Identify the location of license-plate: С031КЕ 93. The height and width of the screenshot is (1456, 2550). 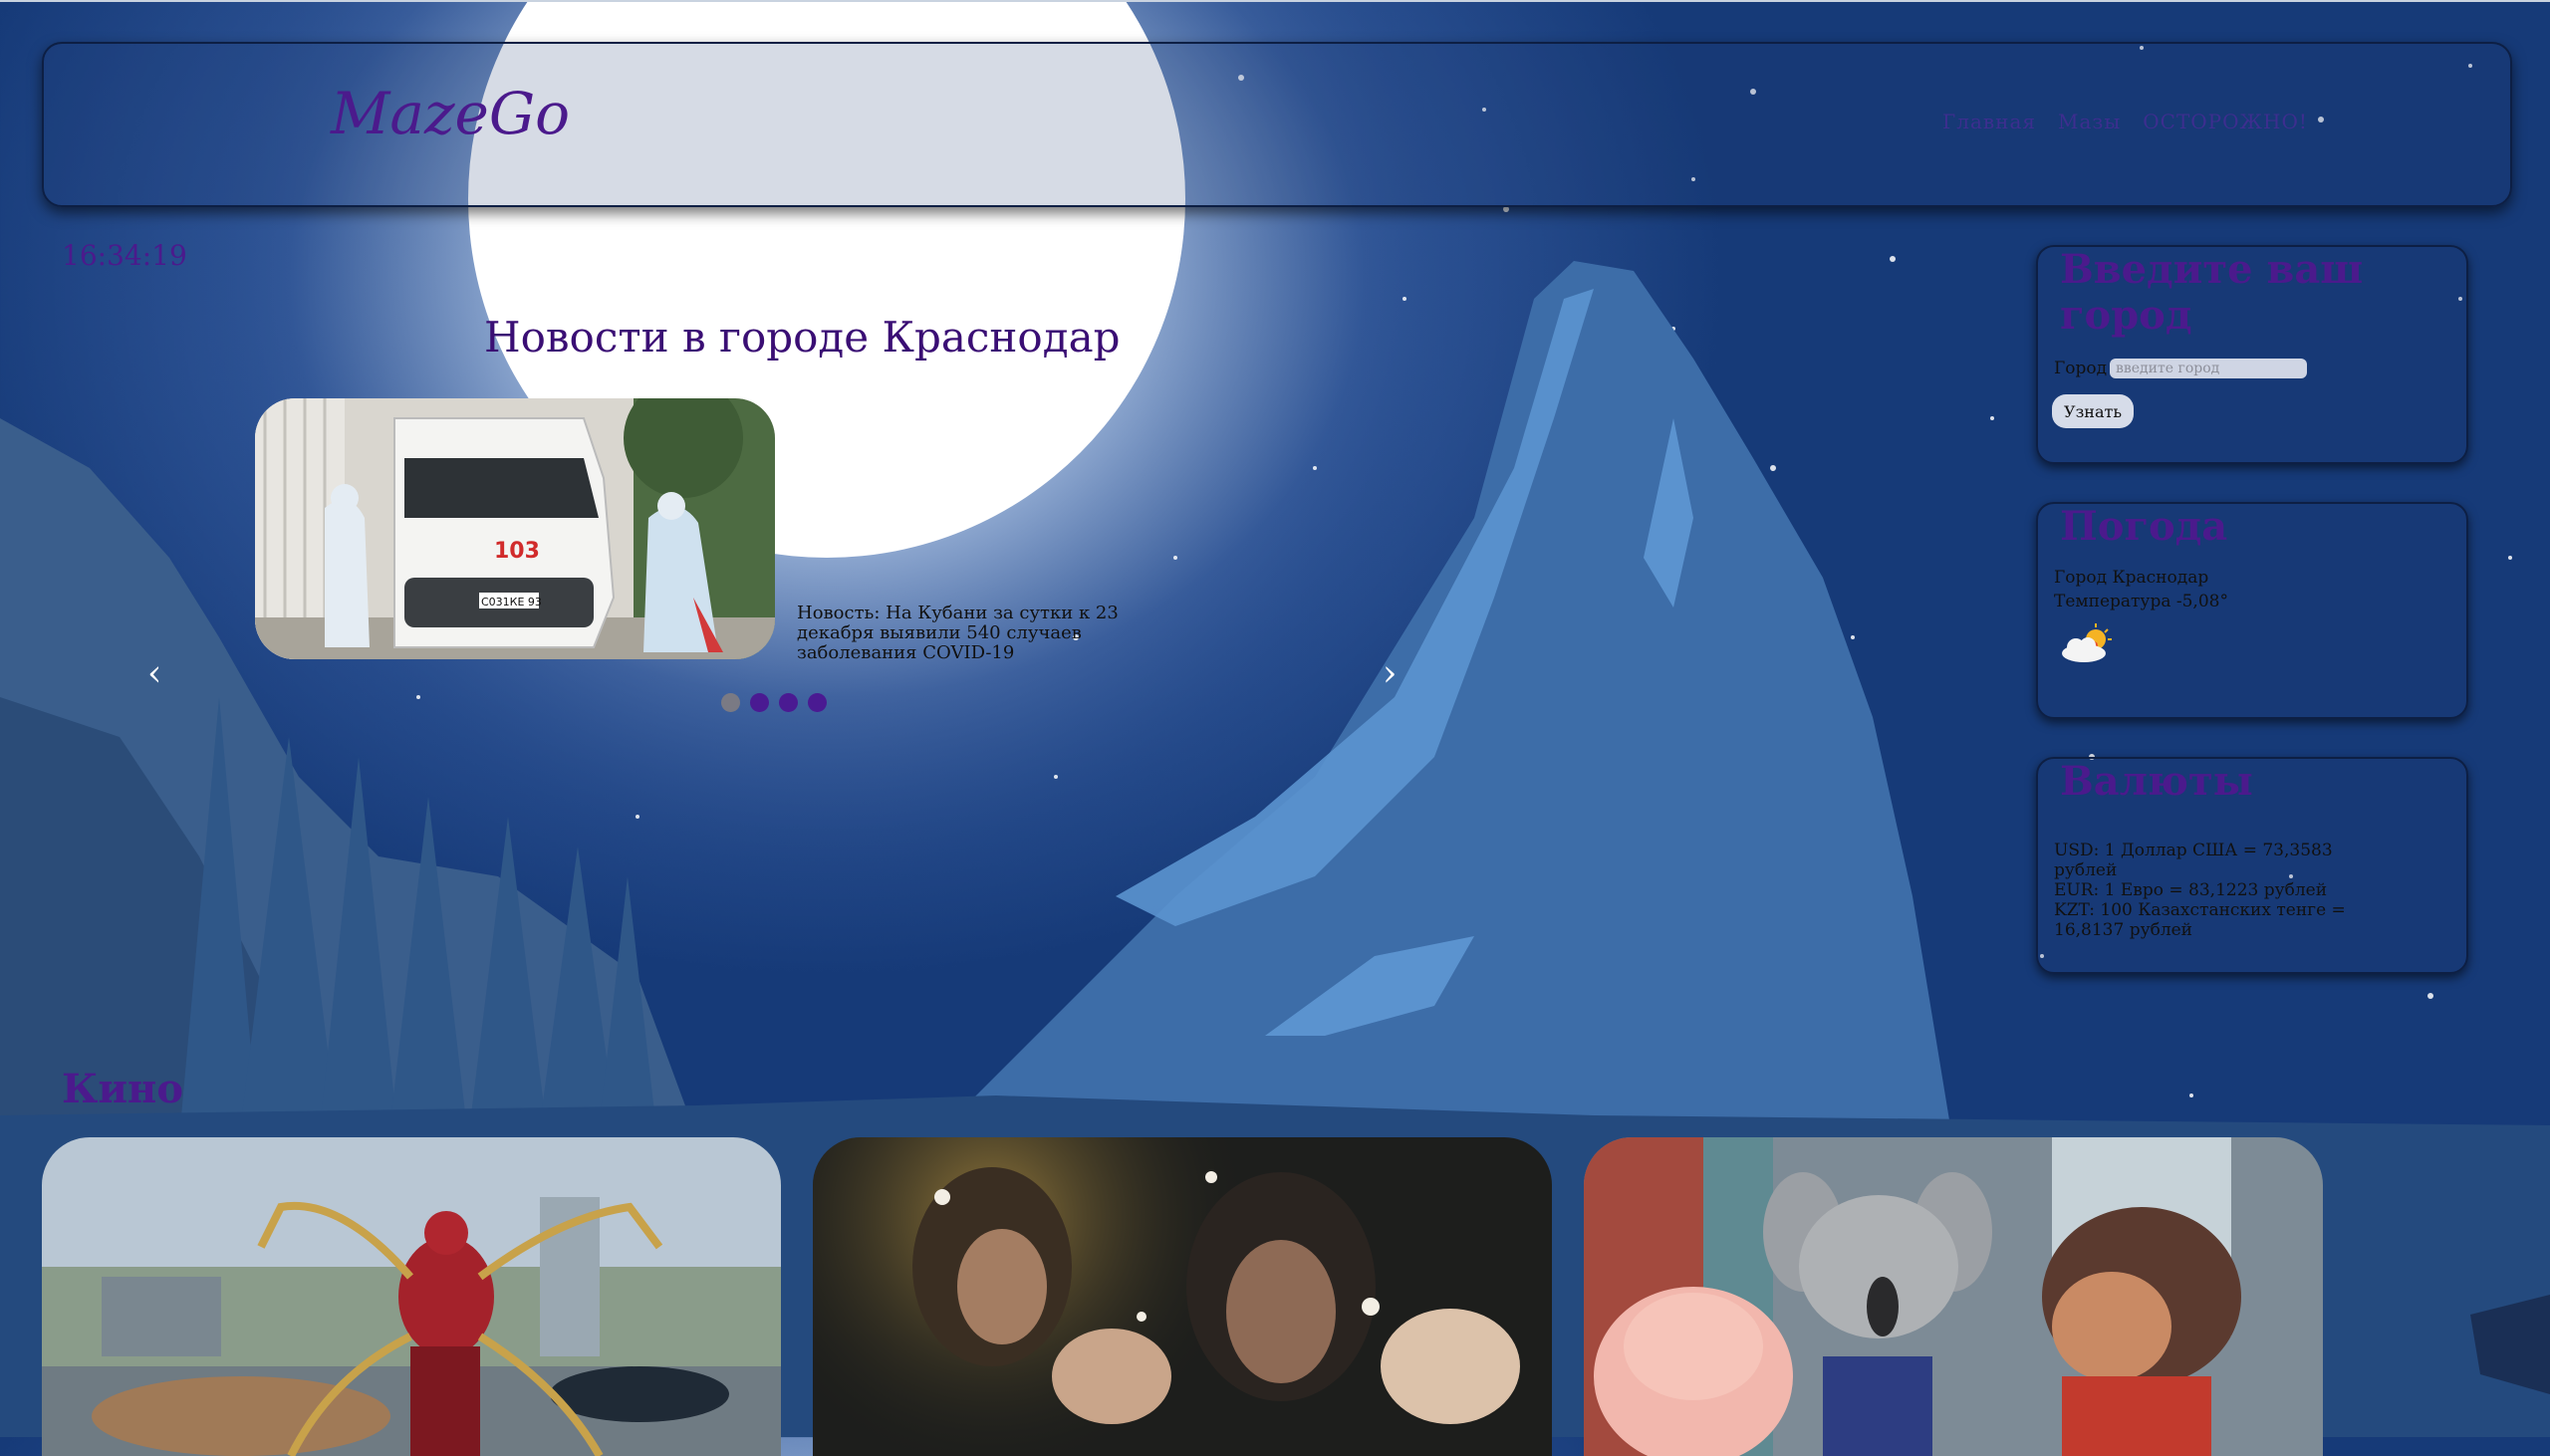
(511, 602).